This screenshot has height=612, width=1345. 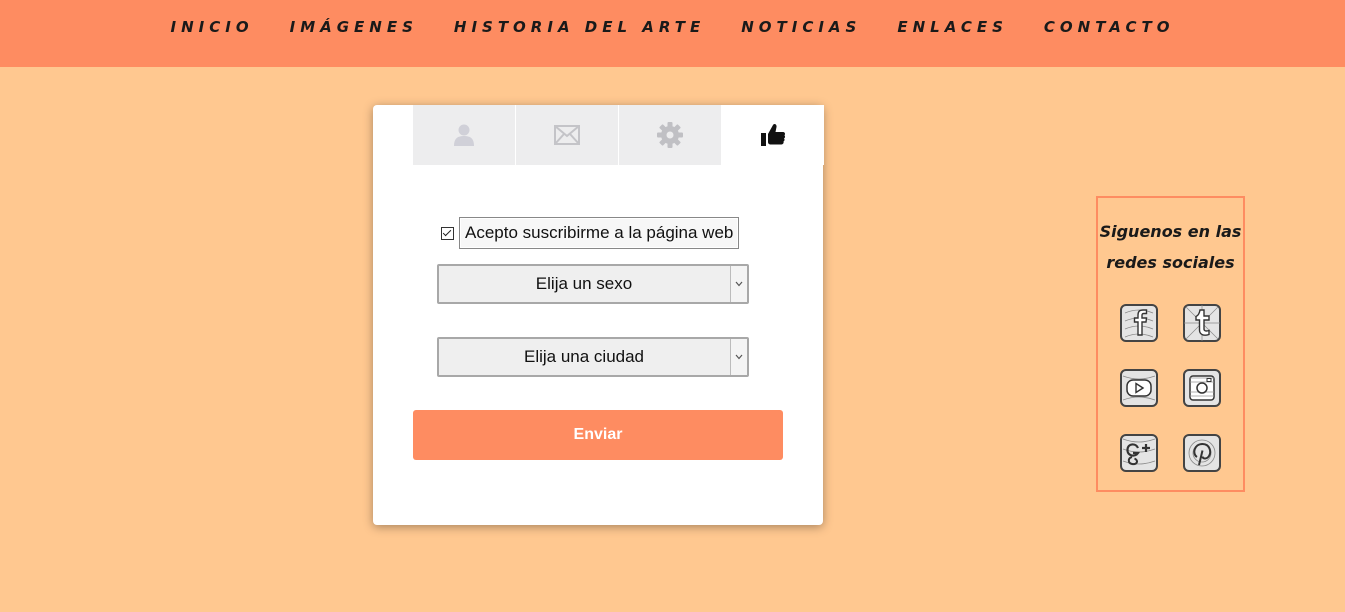 What do you see at coordinates (1202, 388) in the screenshot?
I see `instagram-icon` at bounding box center [1202, 388].